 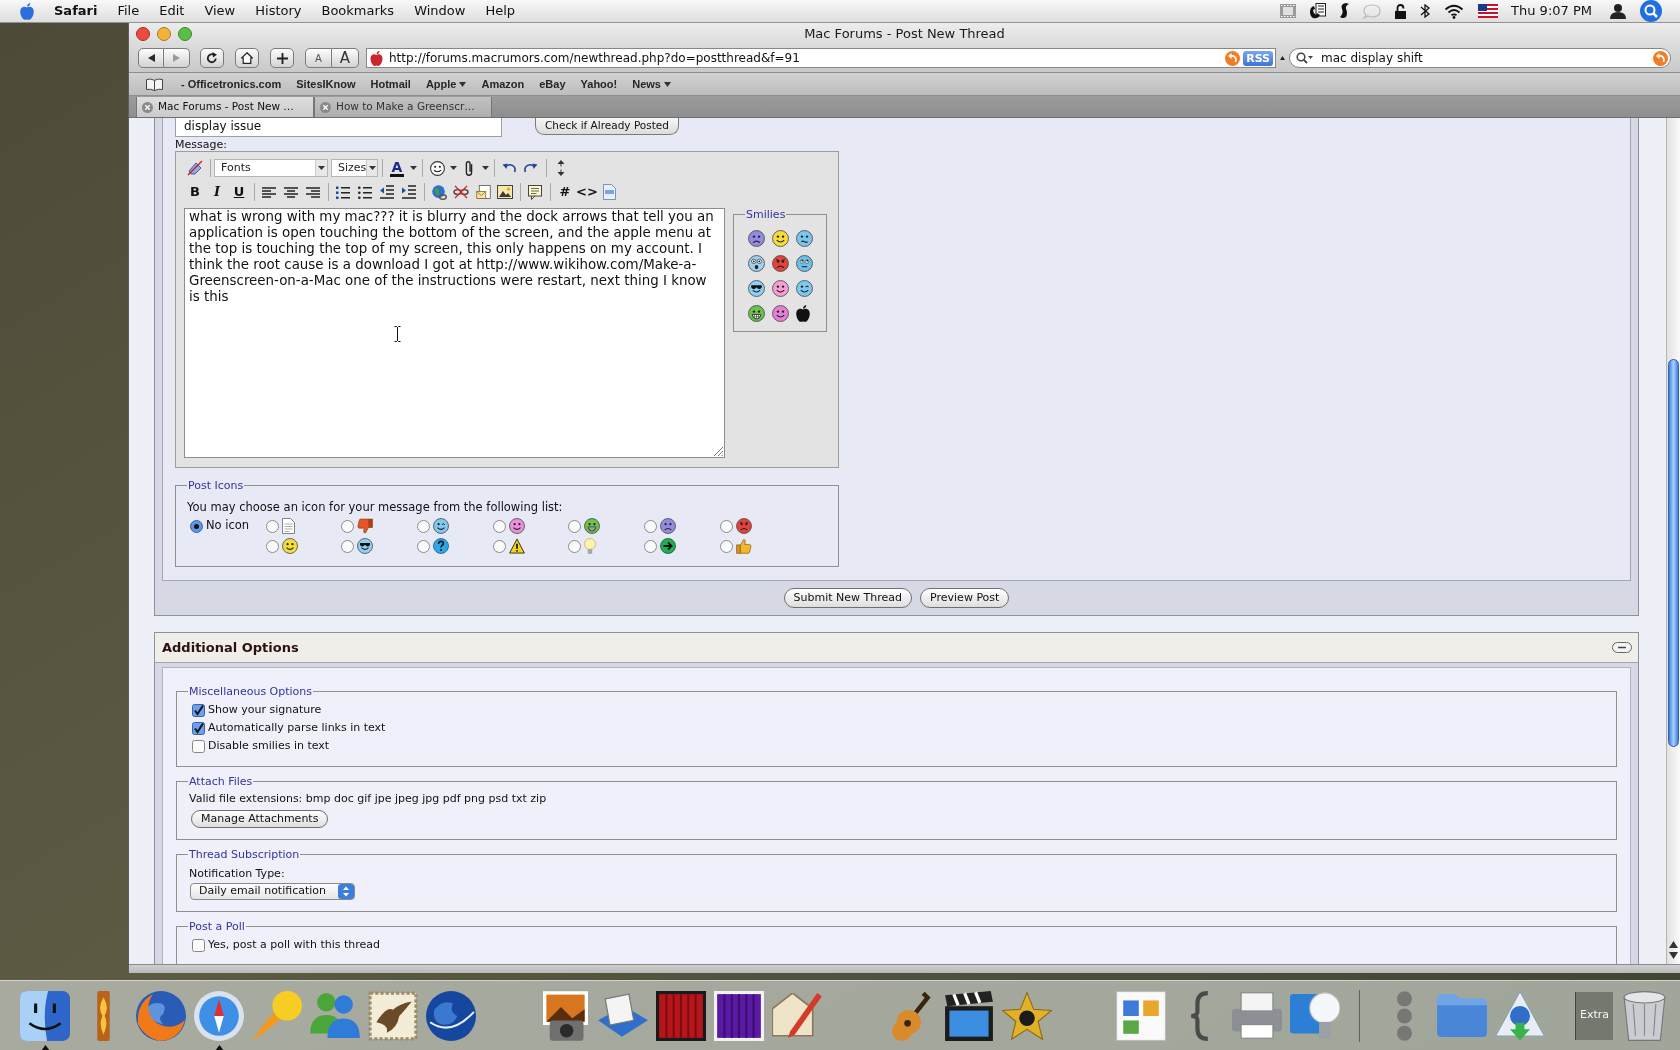 I want to click on sunglasses-face-icon, so click(x=756, y=288).